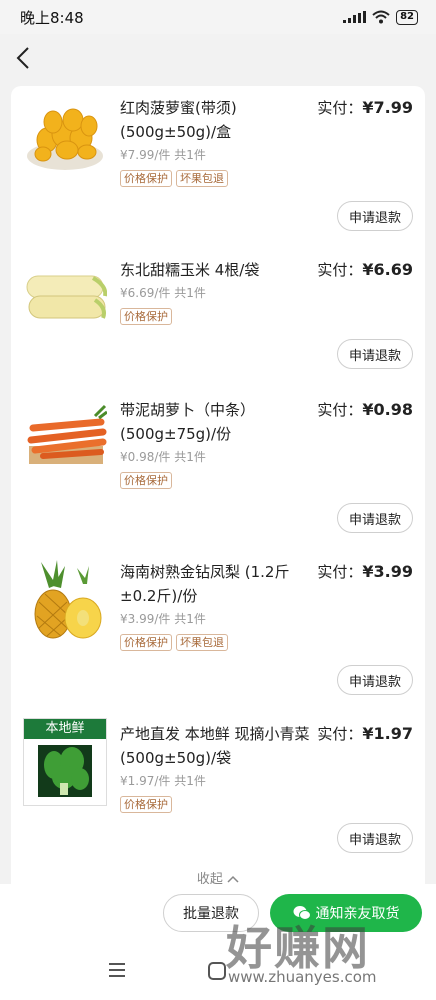 The width and height of the screenshot is (436, 1000). I want to click on home-icon, so click(217, 971).